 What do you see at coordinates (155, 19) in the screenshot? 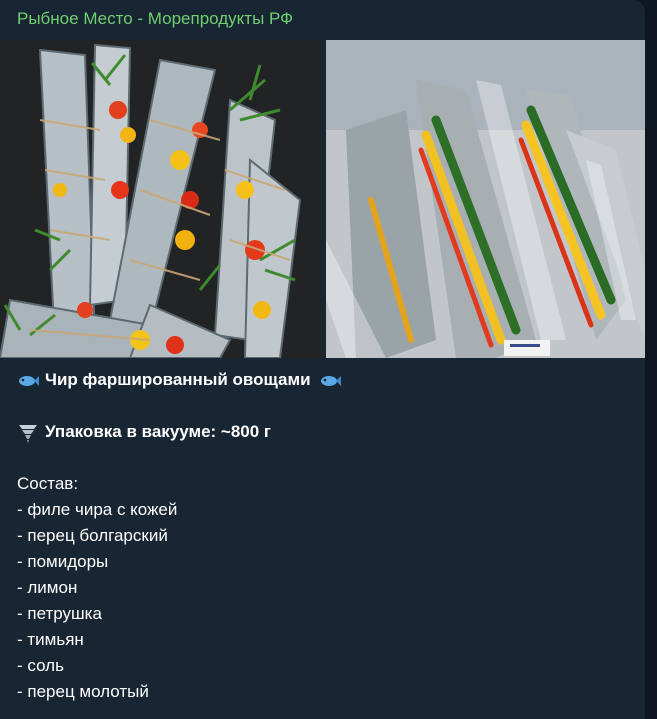
I see `channel-name: Рыбное Место - Морепродукты РФ` at bounding box center [155, 19].